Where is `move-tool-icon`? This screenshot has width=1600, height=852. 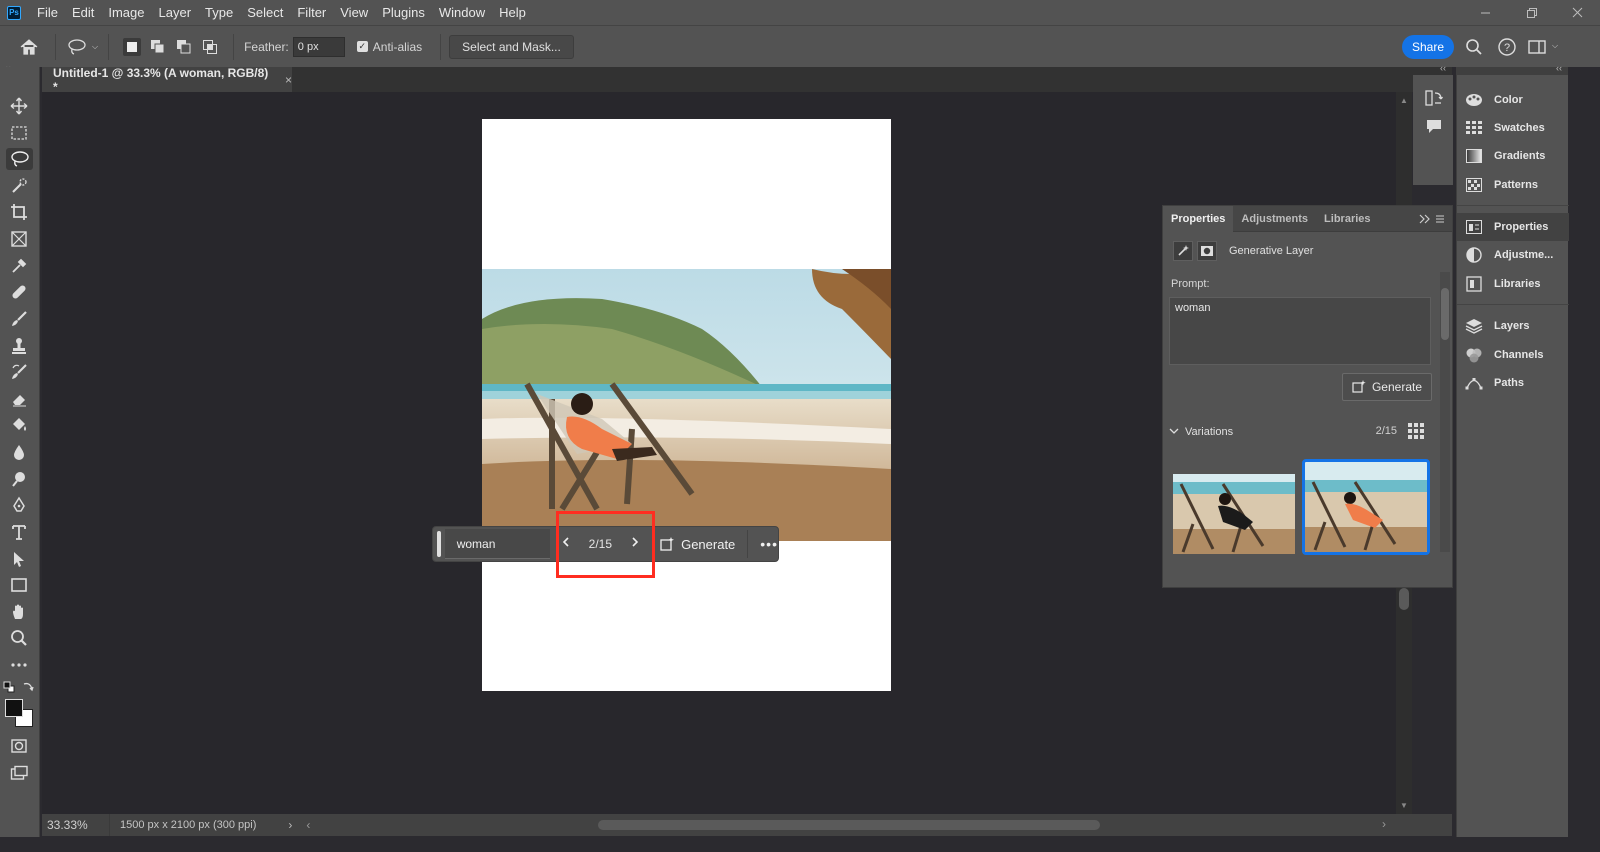 move-tool-icon is located at coordinates (19, 106).